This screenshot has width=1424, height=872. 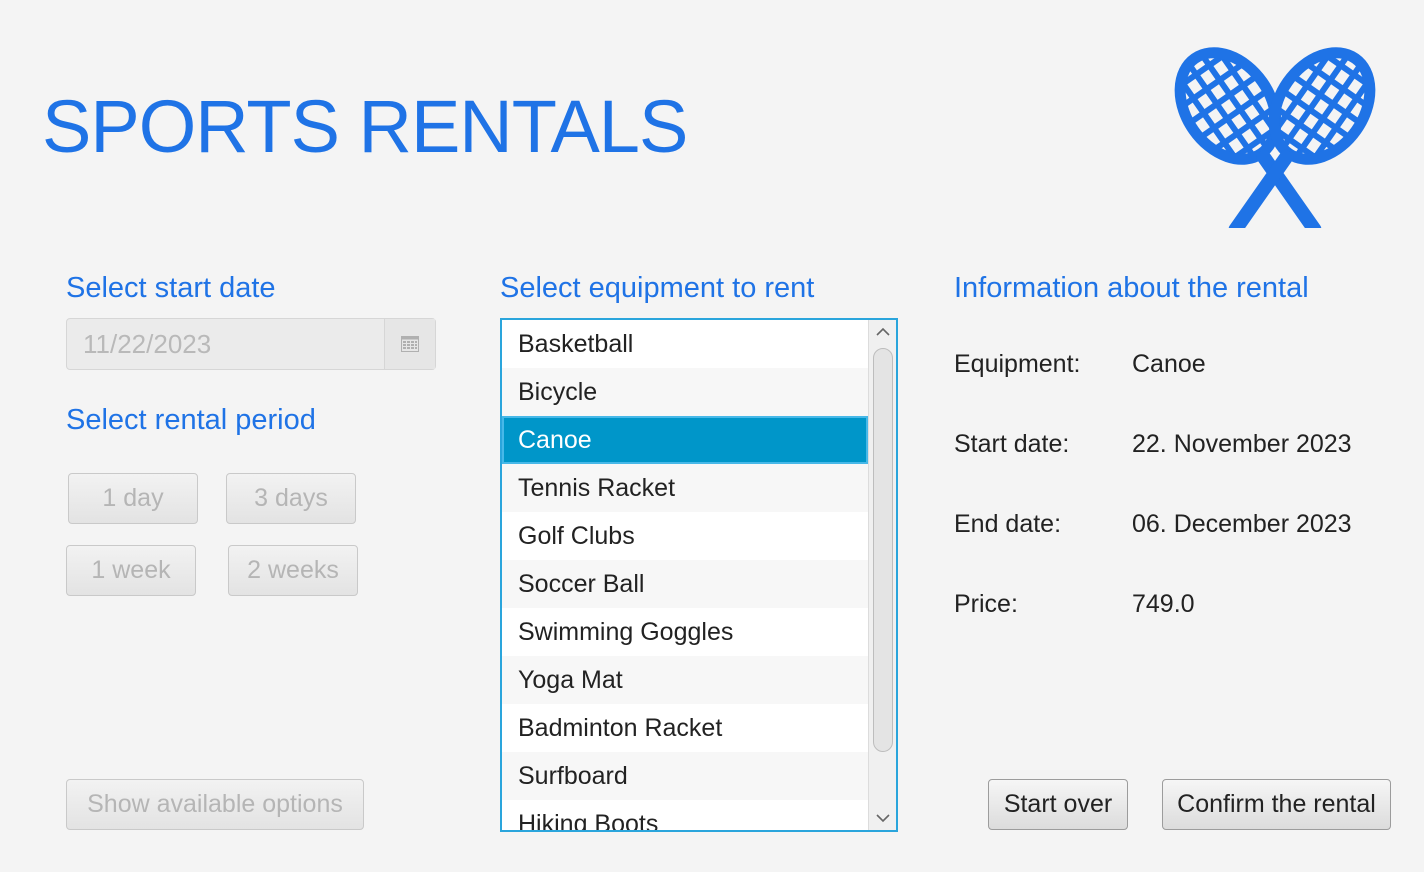 What do you see at coordinates (1017, 364) in the screenshot?
I see `equipment-label: Equipment:` at bounding box center [1017, 364].